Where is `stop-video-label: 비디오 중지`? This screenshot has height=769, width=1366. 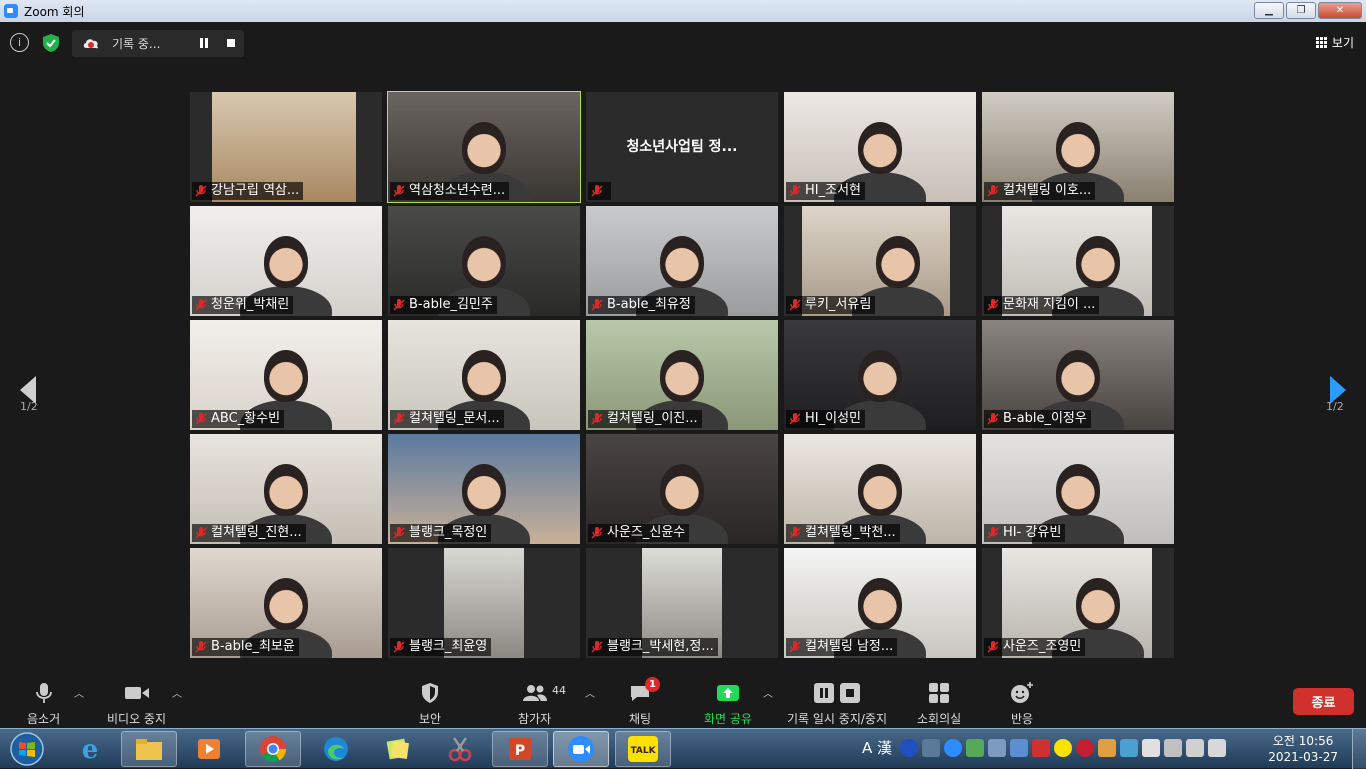
stop-video-label: 비디오 중지 is located at coordinates (137, 719).